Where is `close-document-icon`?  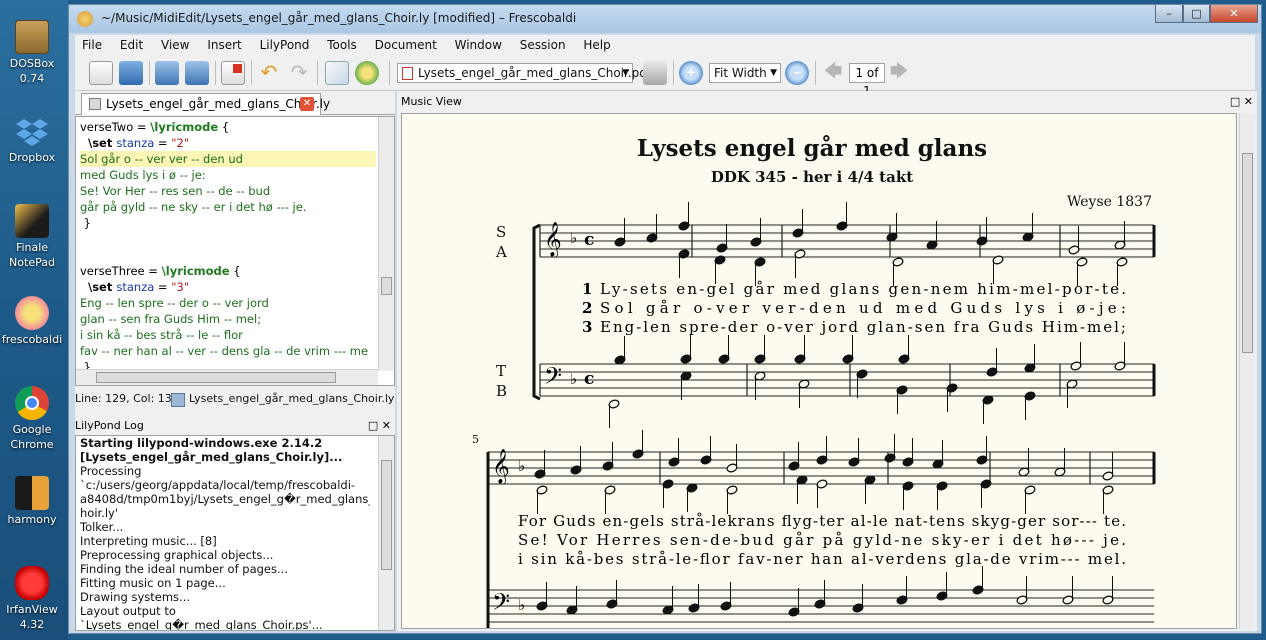 close-document-icon is located at coordinates (233, 73).